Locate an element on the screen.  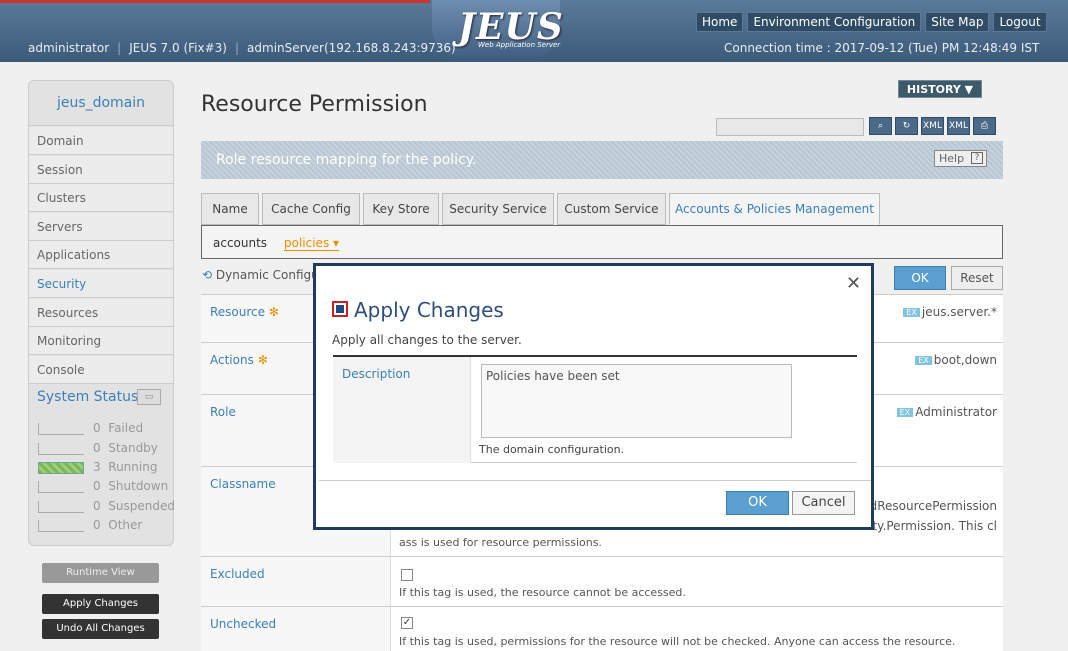
sidebar-item-domain: Domain is located at coordinates (101, 141).